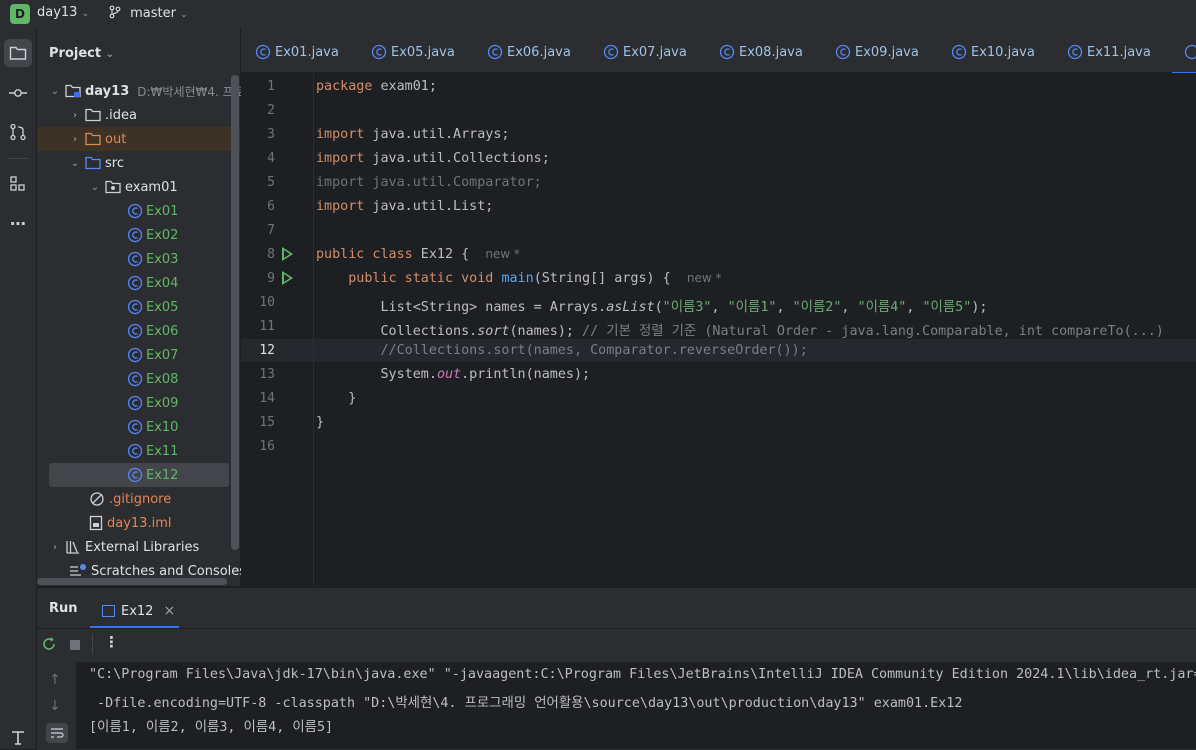 The width and height of the screenshot is (1196, 750). Describe the element at coordinates (258, 374) in the screenshot. I see `line-number: 13` at that location.